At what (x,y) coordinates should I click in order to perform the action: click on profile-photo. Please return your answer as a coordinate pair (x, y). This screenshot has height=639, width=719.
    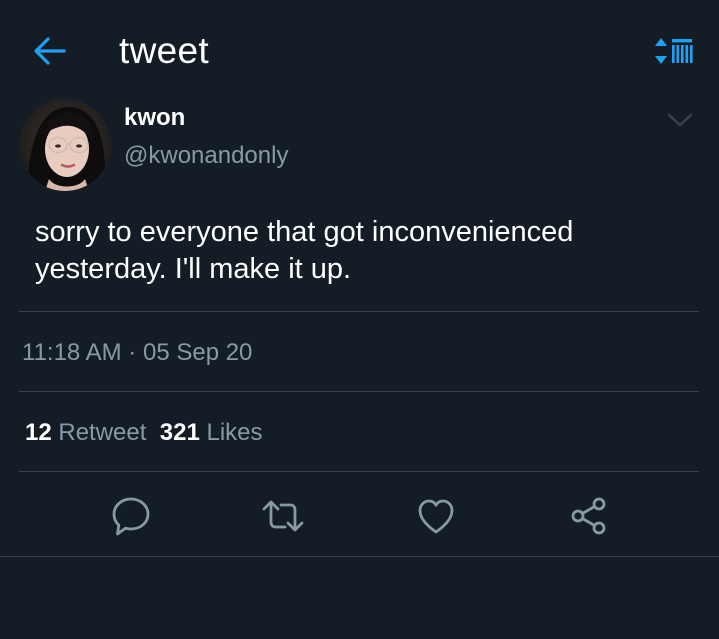
    Looking at the image, I should click on (65, 145).